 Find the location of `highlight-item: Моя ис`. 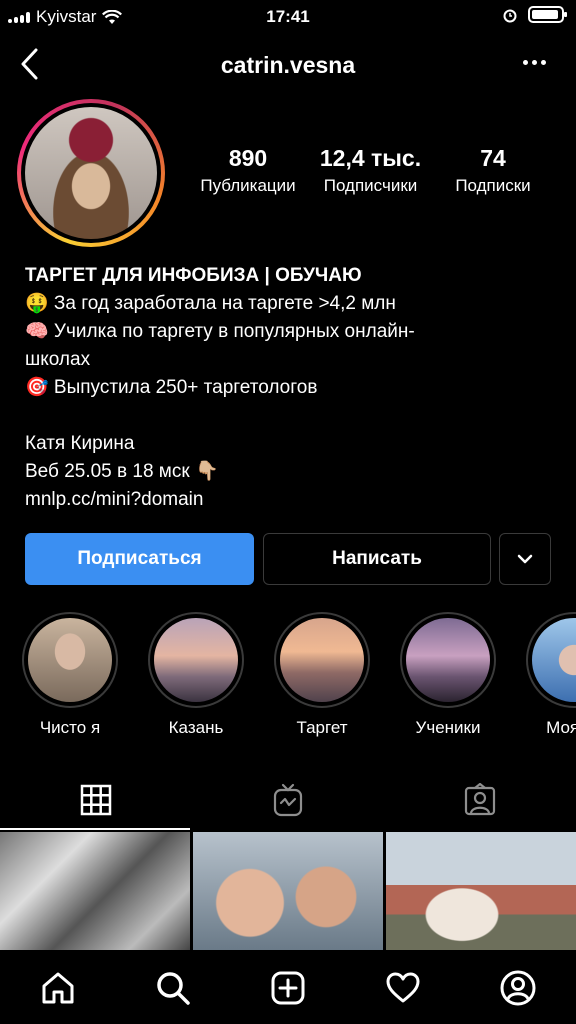

highlight-item: Моя ис is located at coordinates (547, 675).